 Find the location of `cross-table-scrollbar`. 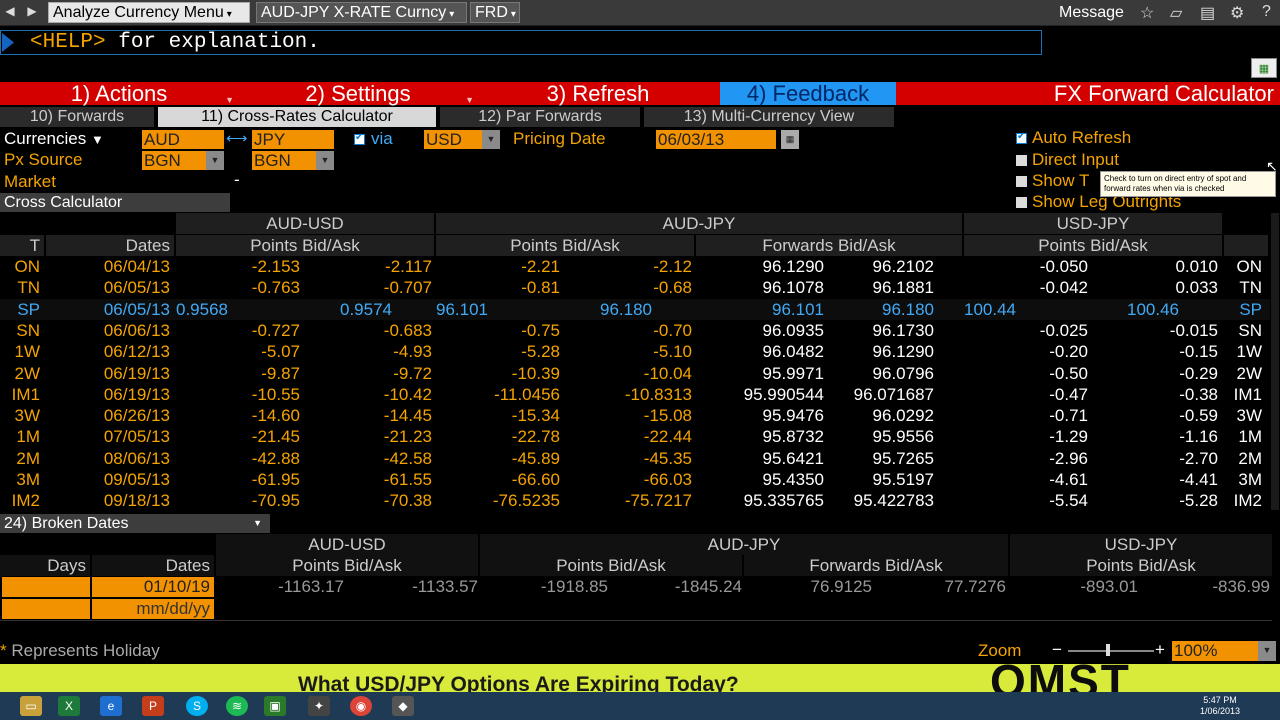

cross-table-scrollbar is located at coordinates (1275, 361).